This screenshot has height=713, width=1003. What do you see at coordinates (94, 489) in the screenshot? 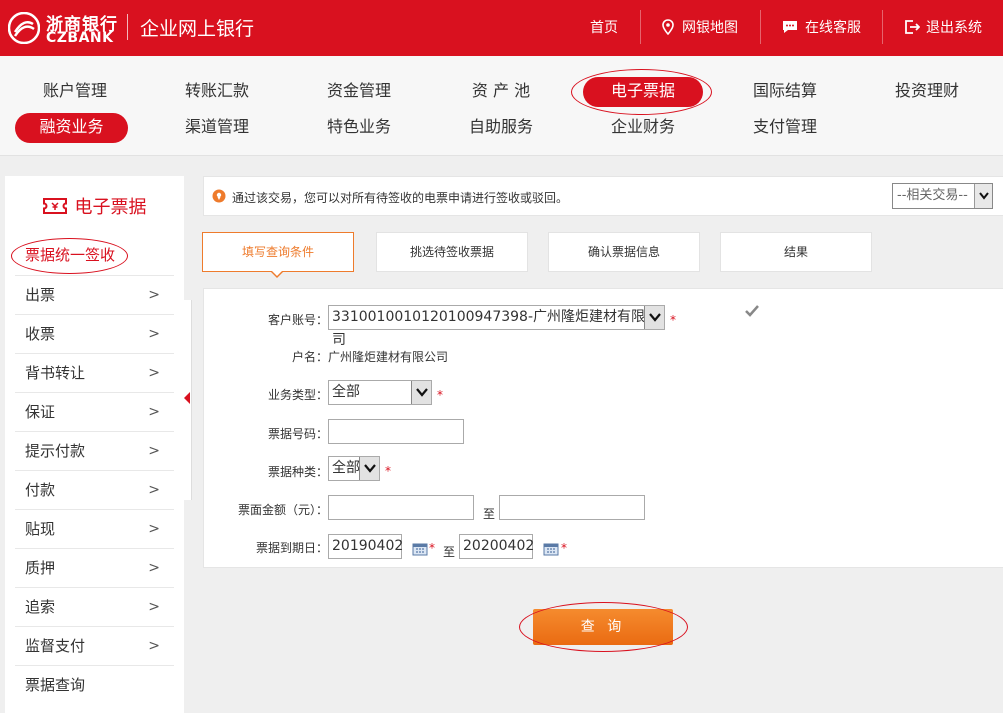
I see `sidebar-item-payment: 付款 >` at bounding box center [94, 489].